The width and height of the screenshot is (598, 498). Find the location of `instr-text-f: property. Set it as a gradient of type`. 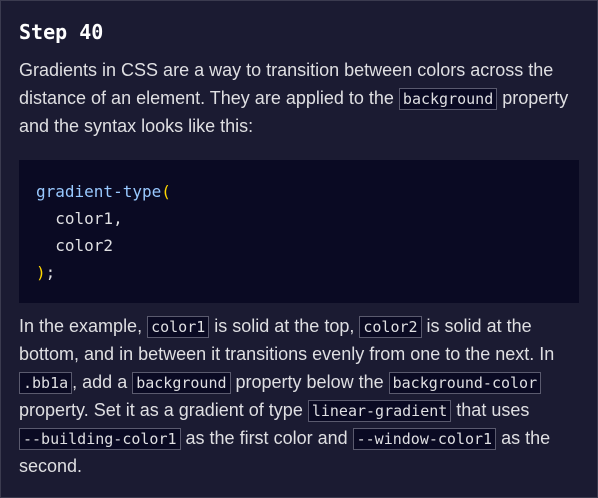

instr-text-f: property. Set it as a gradient of type is located at coordinates (163, 410).